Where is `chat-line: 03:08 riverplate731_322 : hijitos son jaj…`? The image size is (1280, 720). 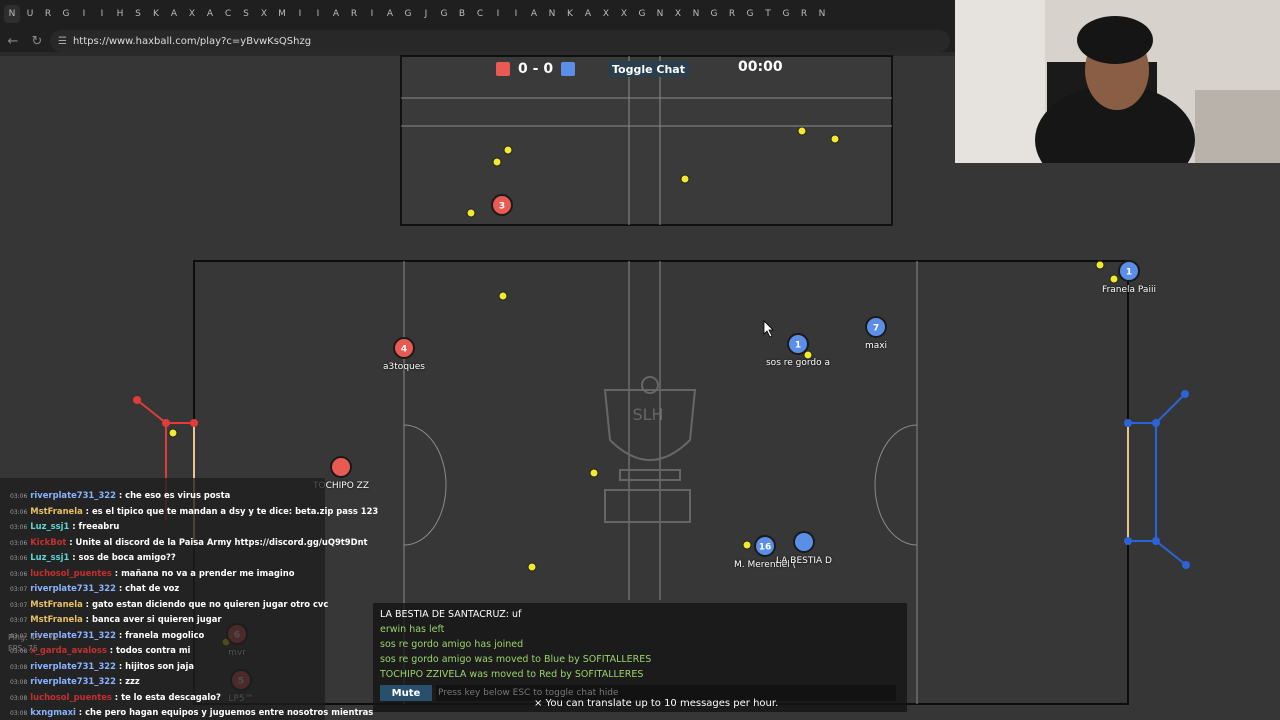 chat-line: 03:08 riverplate731_322 : hijitos son jaj… is located at coordinates (102, 666).